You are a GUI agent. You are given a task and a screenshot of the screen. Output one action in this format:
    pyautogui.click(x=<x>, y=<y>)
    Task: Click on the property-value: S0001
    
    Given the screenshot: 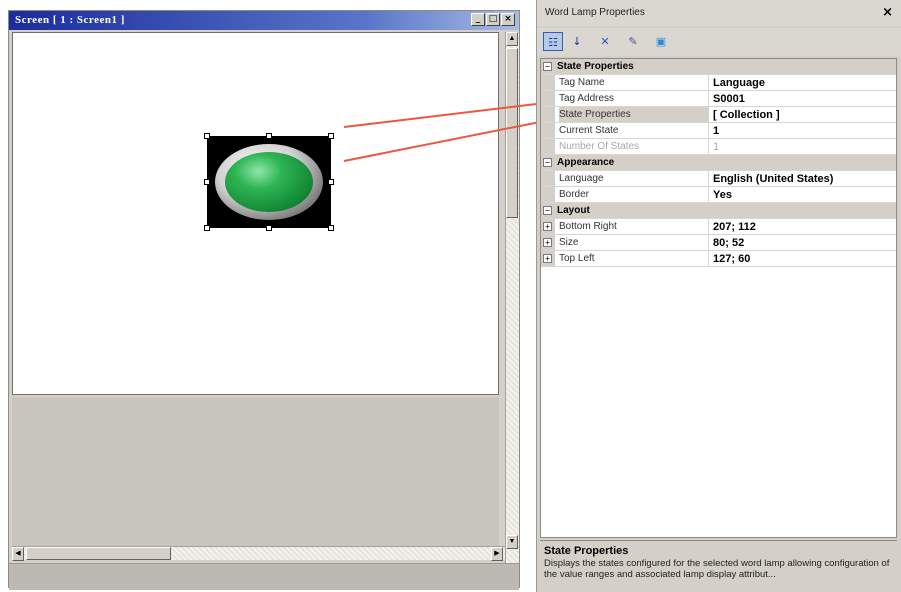 What is the action you would take?
    pyautogui.click(x=729, y=99)
    